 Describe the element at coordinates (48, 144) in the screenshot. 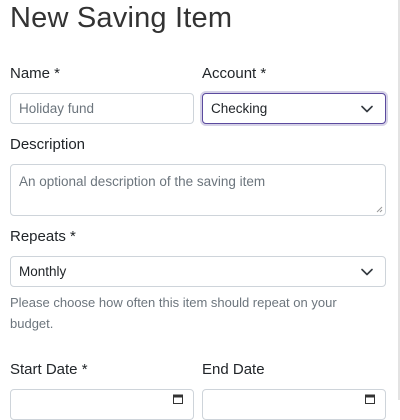

I see `description-label: Description` at that location.